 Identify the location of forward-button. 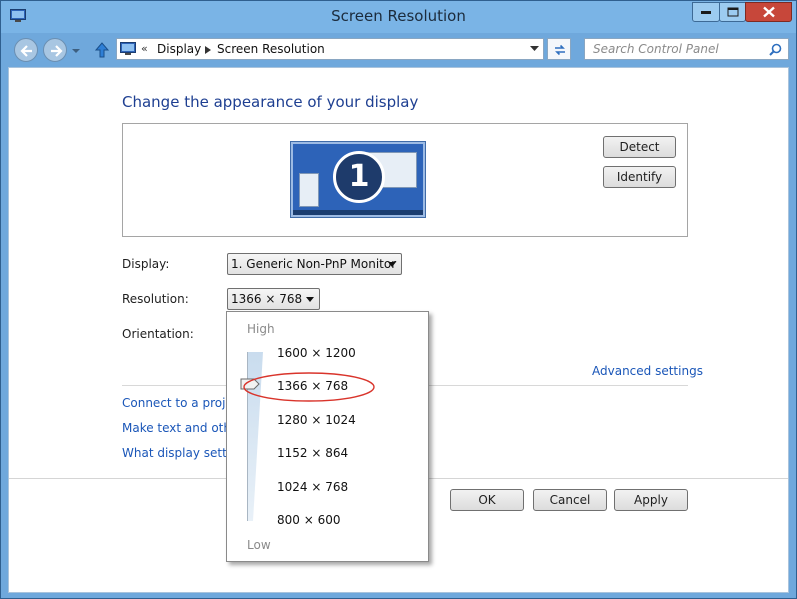
(55, 50).